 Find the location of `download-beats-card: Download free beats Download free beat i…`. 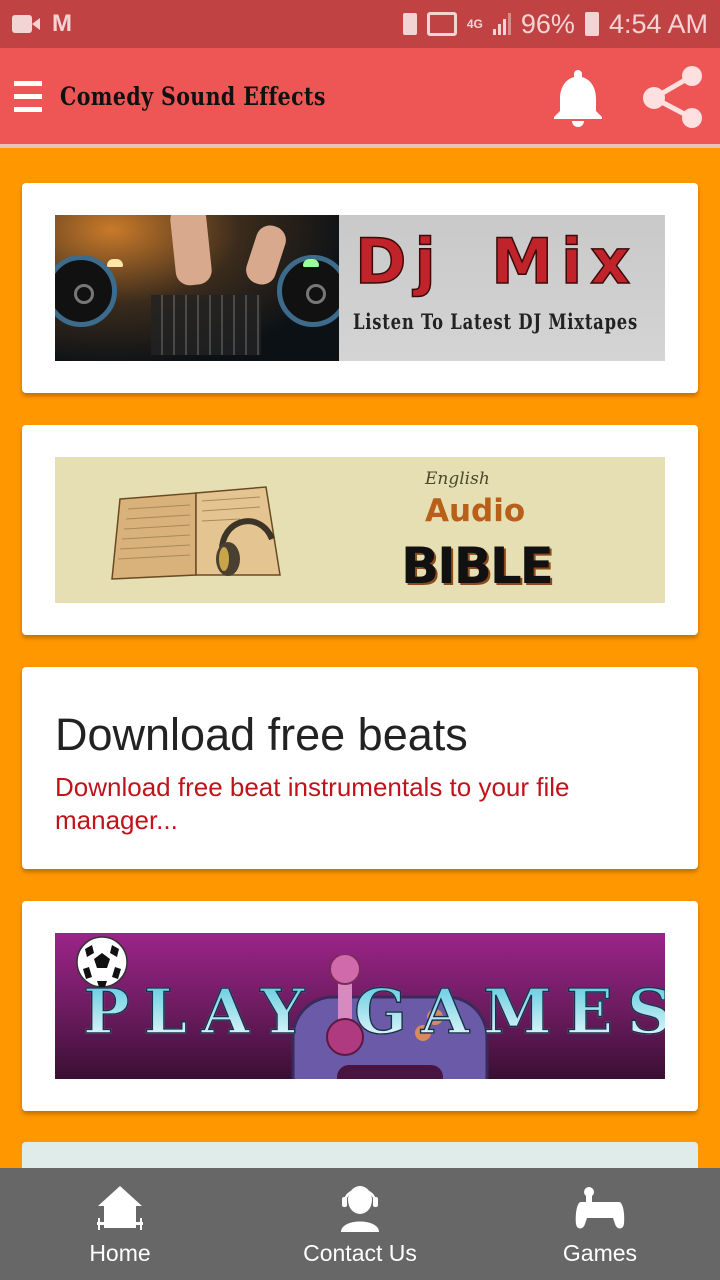

download-beats-card: Download free beats Download free beat i… is located at coordinates (360, 768).